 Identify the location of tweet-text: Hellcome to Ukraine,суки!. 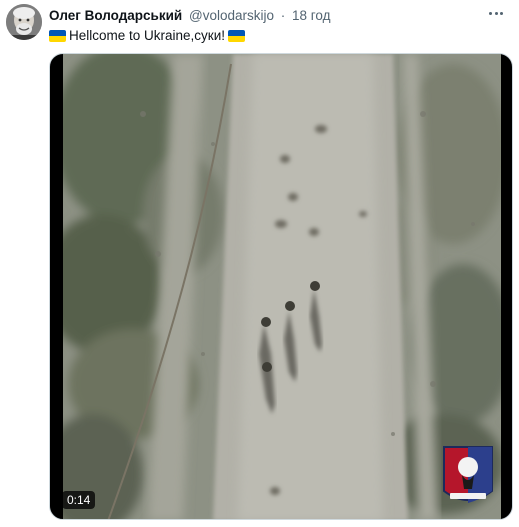
(147, 36).